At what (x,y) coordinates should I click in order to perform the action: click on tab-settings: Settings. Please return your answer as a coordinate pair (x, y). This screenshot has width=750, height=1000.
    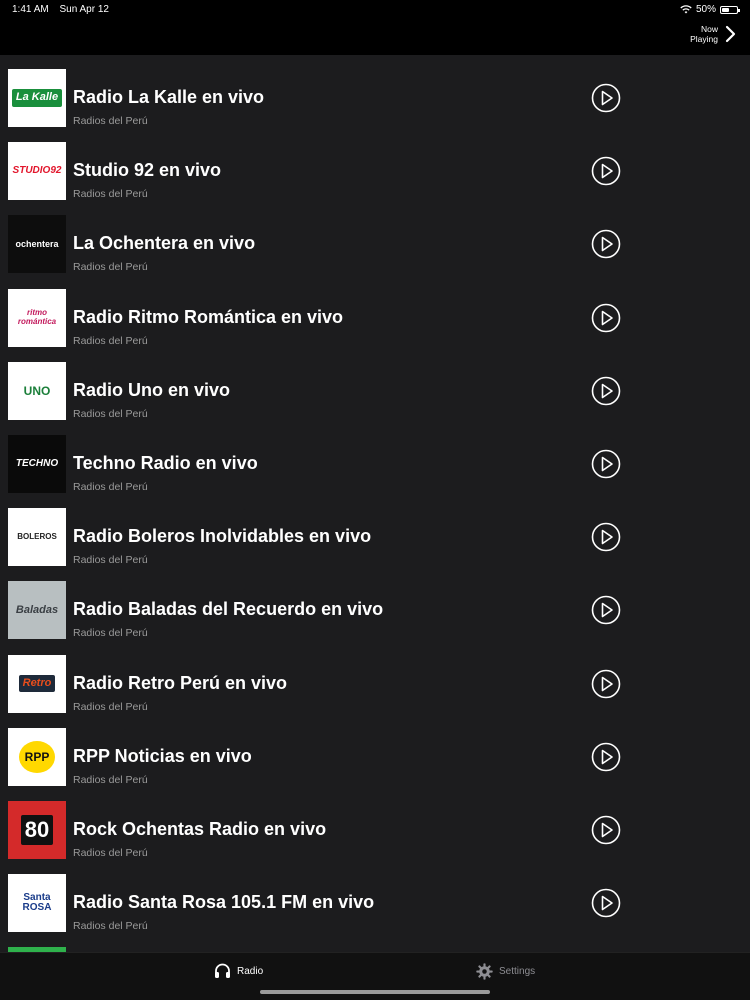
    Looking at the image, I should click on (505, 971).